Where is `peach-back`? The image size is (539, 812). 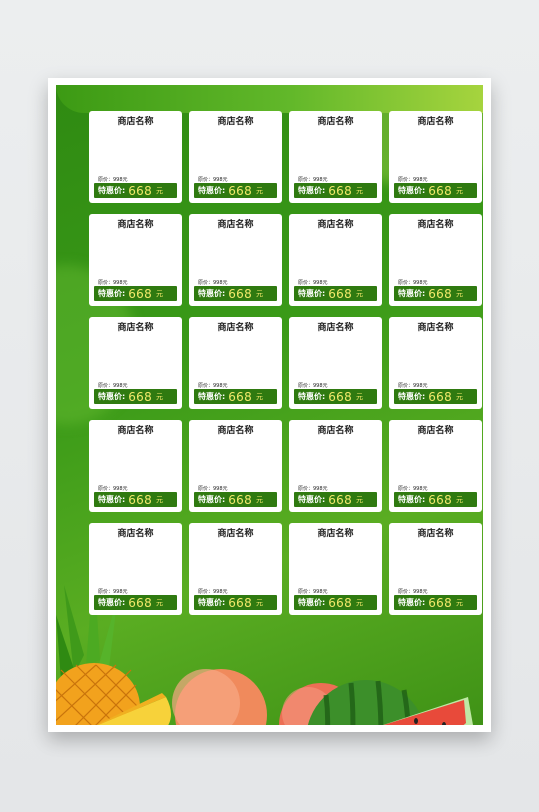 peach-back is located at coordinates (219, 697).